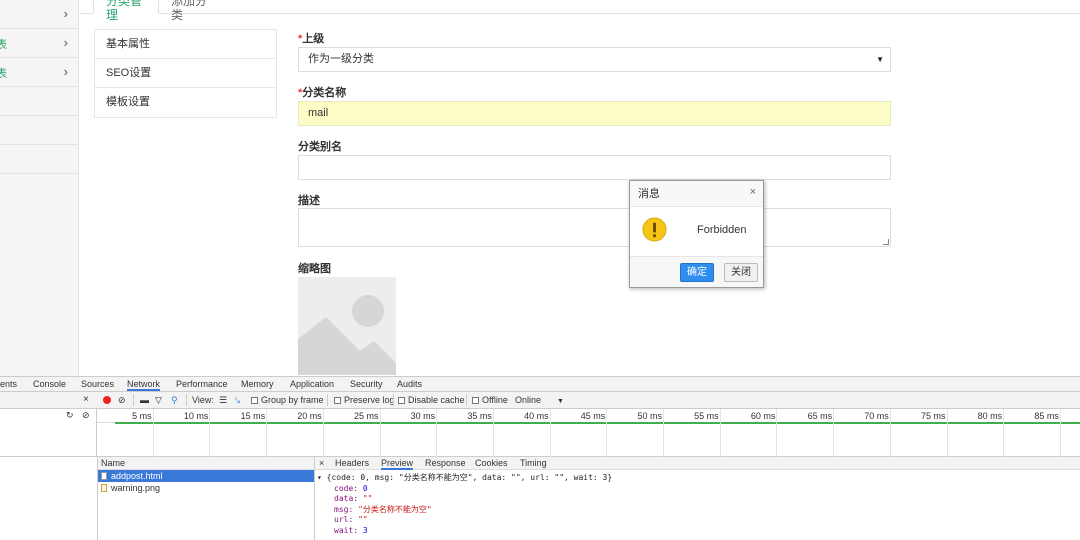  Describe the element at coordinates (70, 415) in the screenshot. I see `refresh-icon: ↻` at that location.